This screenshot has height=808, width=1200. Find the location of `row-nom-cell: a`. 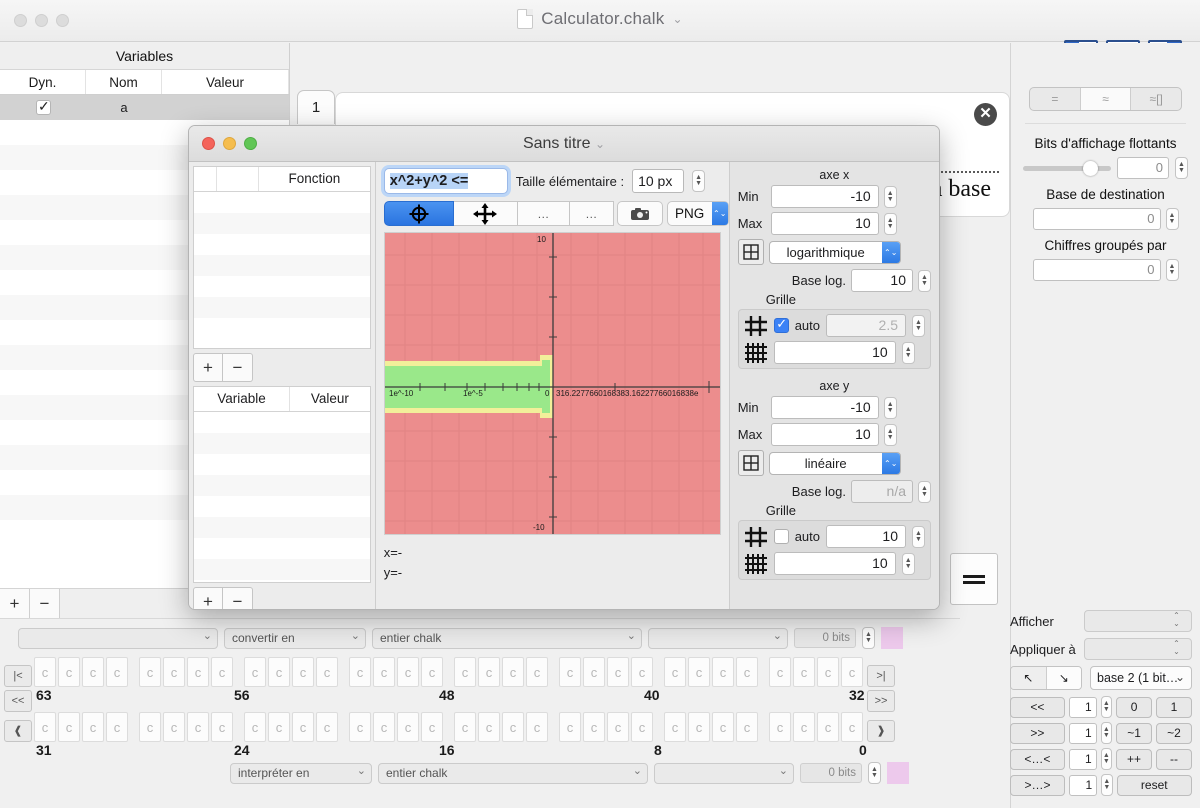

row-nom-cell: a is located at coordinates (124, 107).